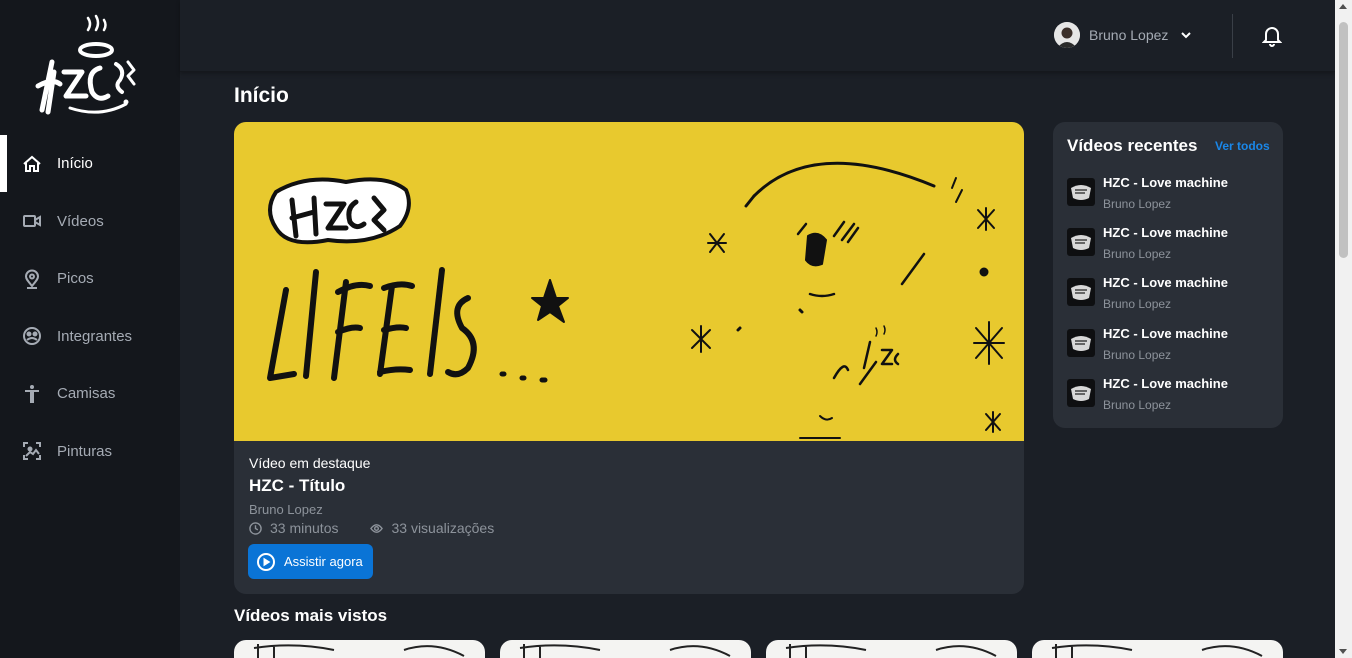 Image resolution: width=1352 pixels, height=658 pixels. What do you see at coordinates (32, 279) in the screenshot?
I see `map-pin-icon` at bounding box center [32, 279].